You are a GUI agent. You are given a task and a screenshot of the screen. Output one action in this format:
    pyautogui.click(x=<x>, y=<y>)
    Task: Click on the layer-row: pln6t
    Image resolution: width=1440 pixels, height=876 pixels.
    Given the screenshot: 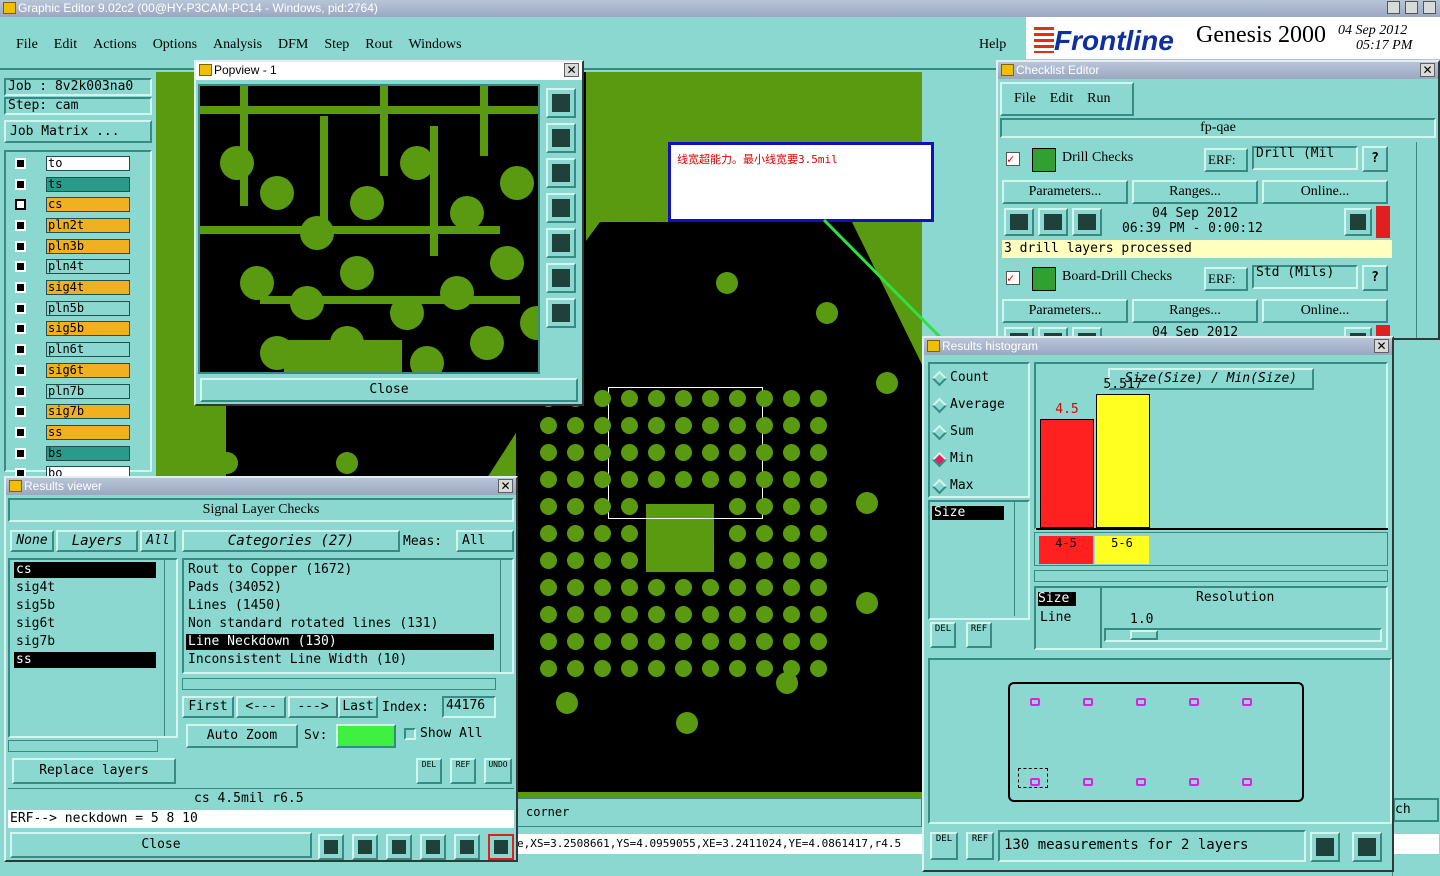 What is the action you would take?
    pyautogui.click(x=71, y=350)
    